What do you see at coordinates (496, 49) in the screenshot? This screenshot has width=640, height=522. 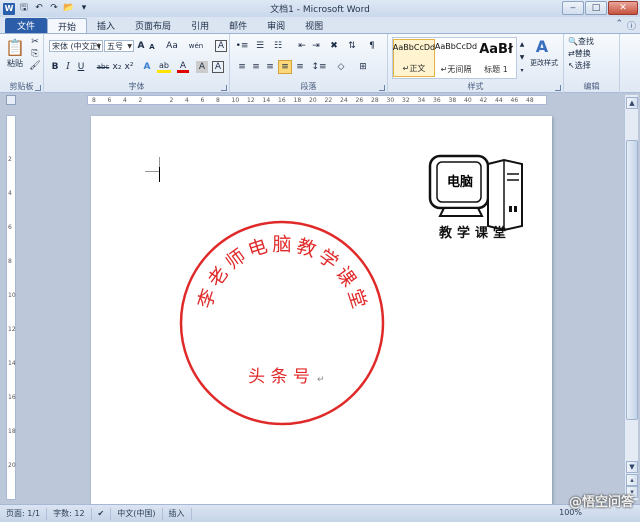 I see `style-sample: AaBł` at bounding box center [496, 49].